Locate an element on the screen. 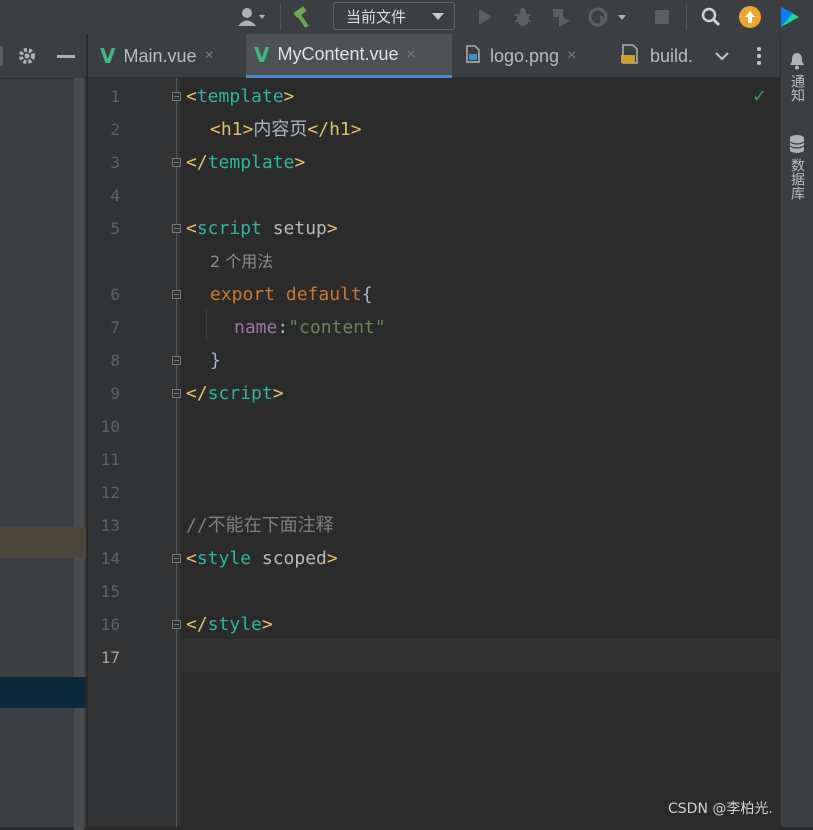  debug-icon is located at coordinates (523, 17).